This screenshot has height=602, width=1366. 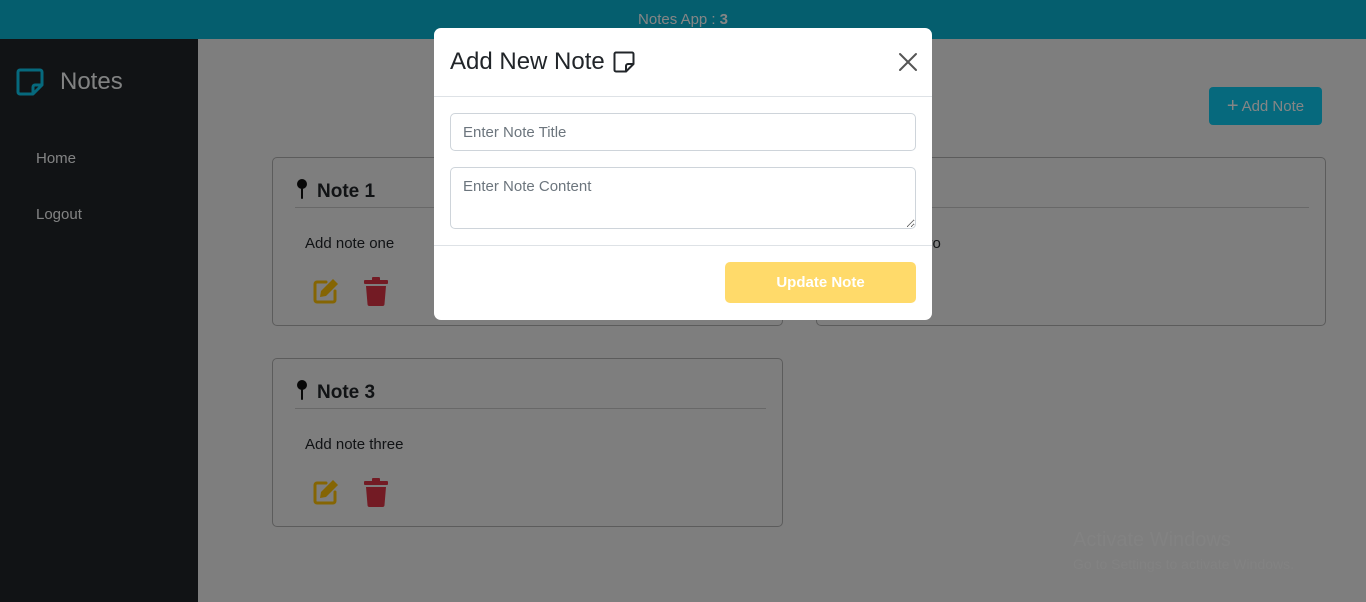 What do you see at coordinates (908, 62) in the screenshot?
I see `close-icon` at bounding box center [908, 62].